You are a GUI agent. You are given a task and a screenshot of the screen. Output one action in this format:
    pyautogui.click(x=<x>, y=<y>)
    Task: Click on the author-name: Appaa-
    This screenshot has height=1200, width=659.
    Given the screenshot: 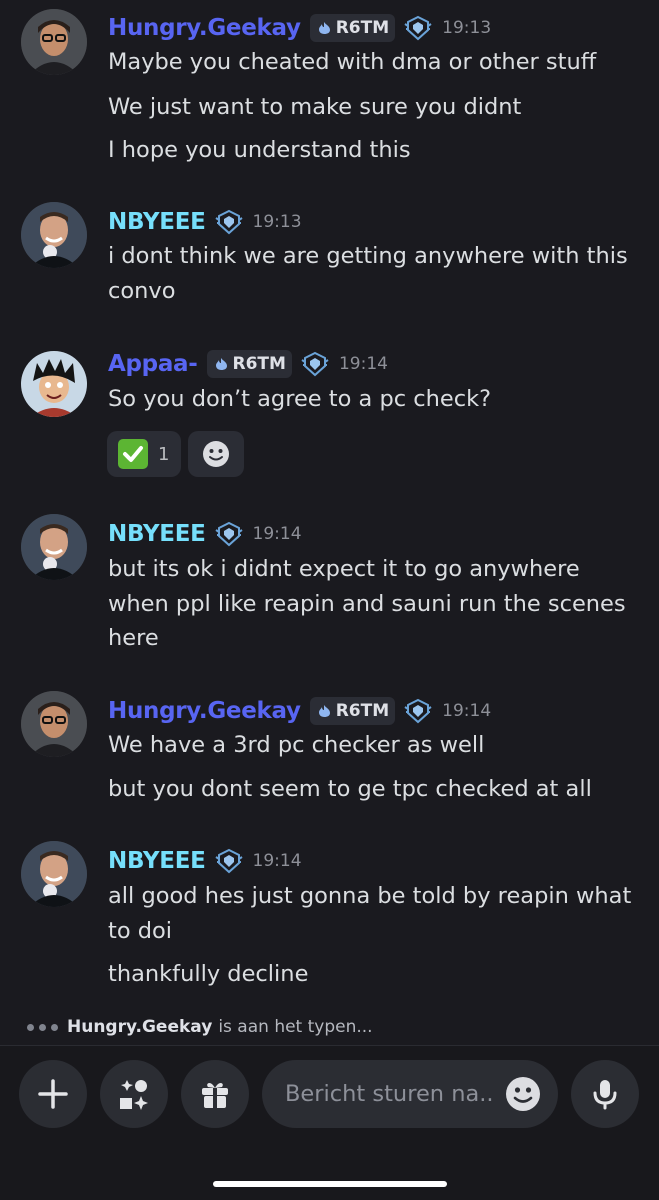 What is the action you would take?
    pyautogui.click(x=153, y=364)
    